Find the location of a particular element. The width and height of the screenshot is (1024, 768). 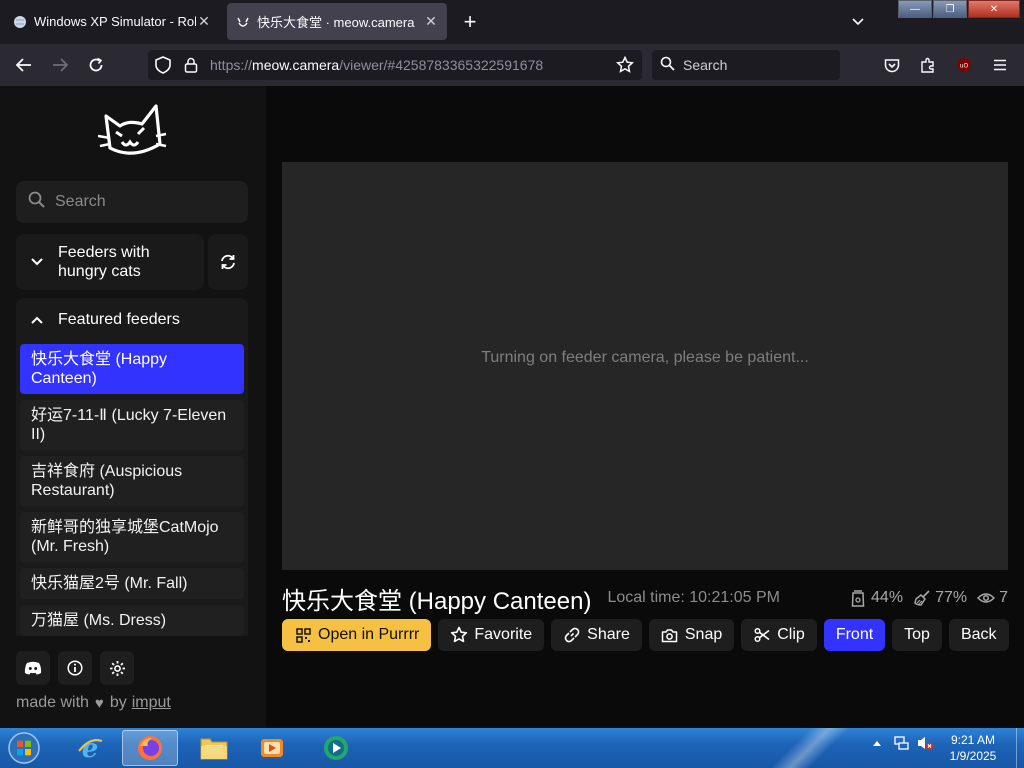

made-with-credit: made with ♥ by imput is located at coordinates (93, 703).